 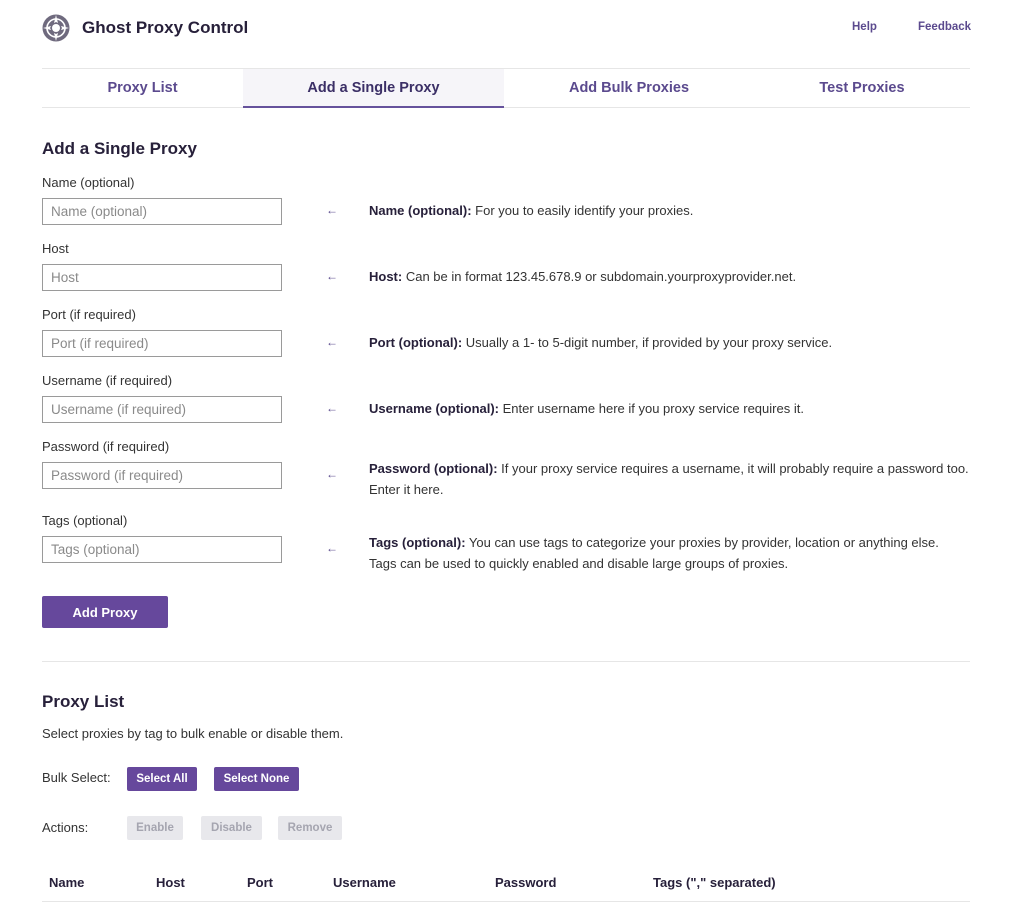 I want to click on disable-button: Disable, so click(x=231, y=828).